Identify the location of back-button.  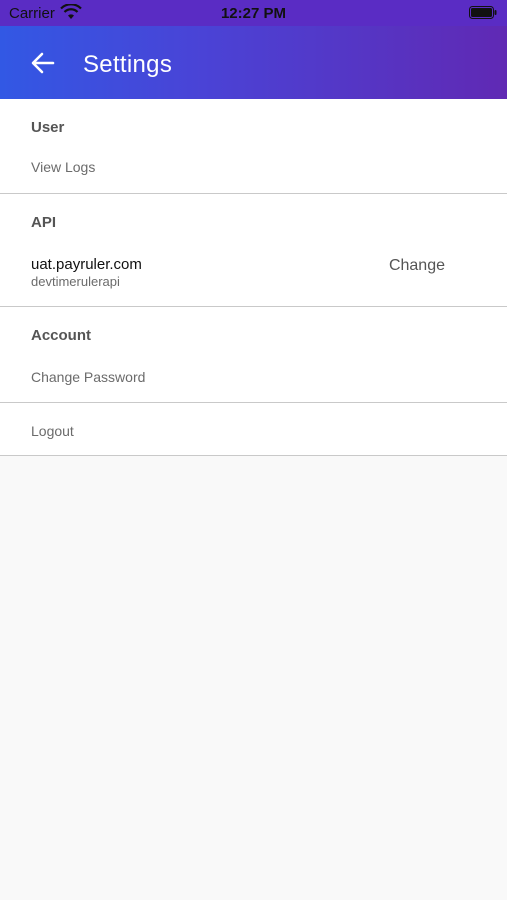
(43, 63).